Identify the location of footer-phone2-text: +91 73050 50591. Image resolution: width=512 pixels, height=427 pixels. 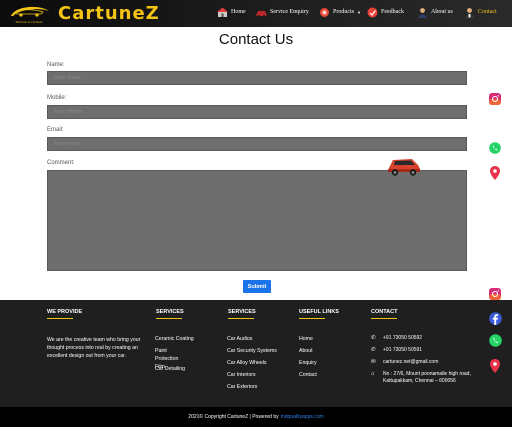
(403, 350).